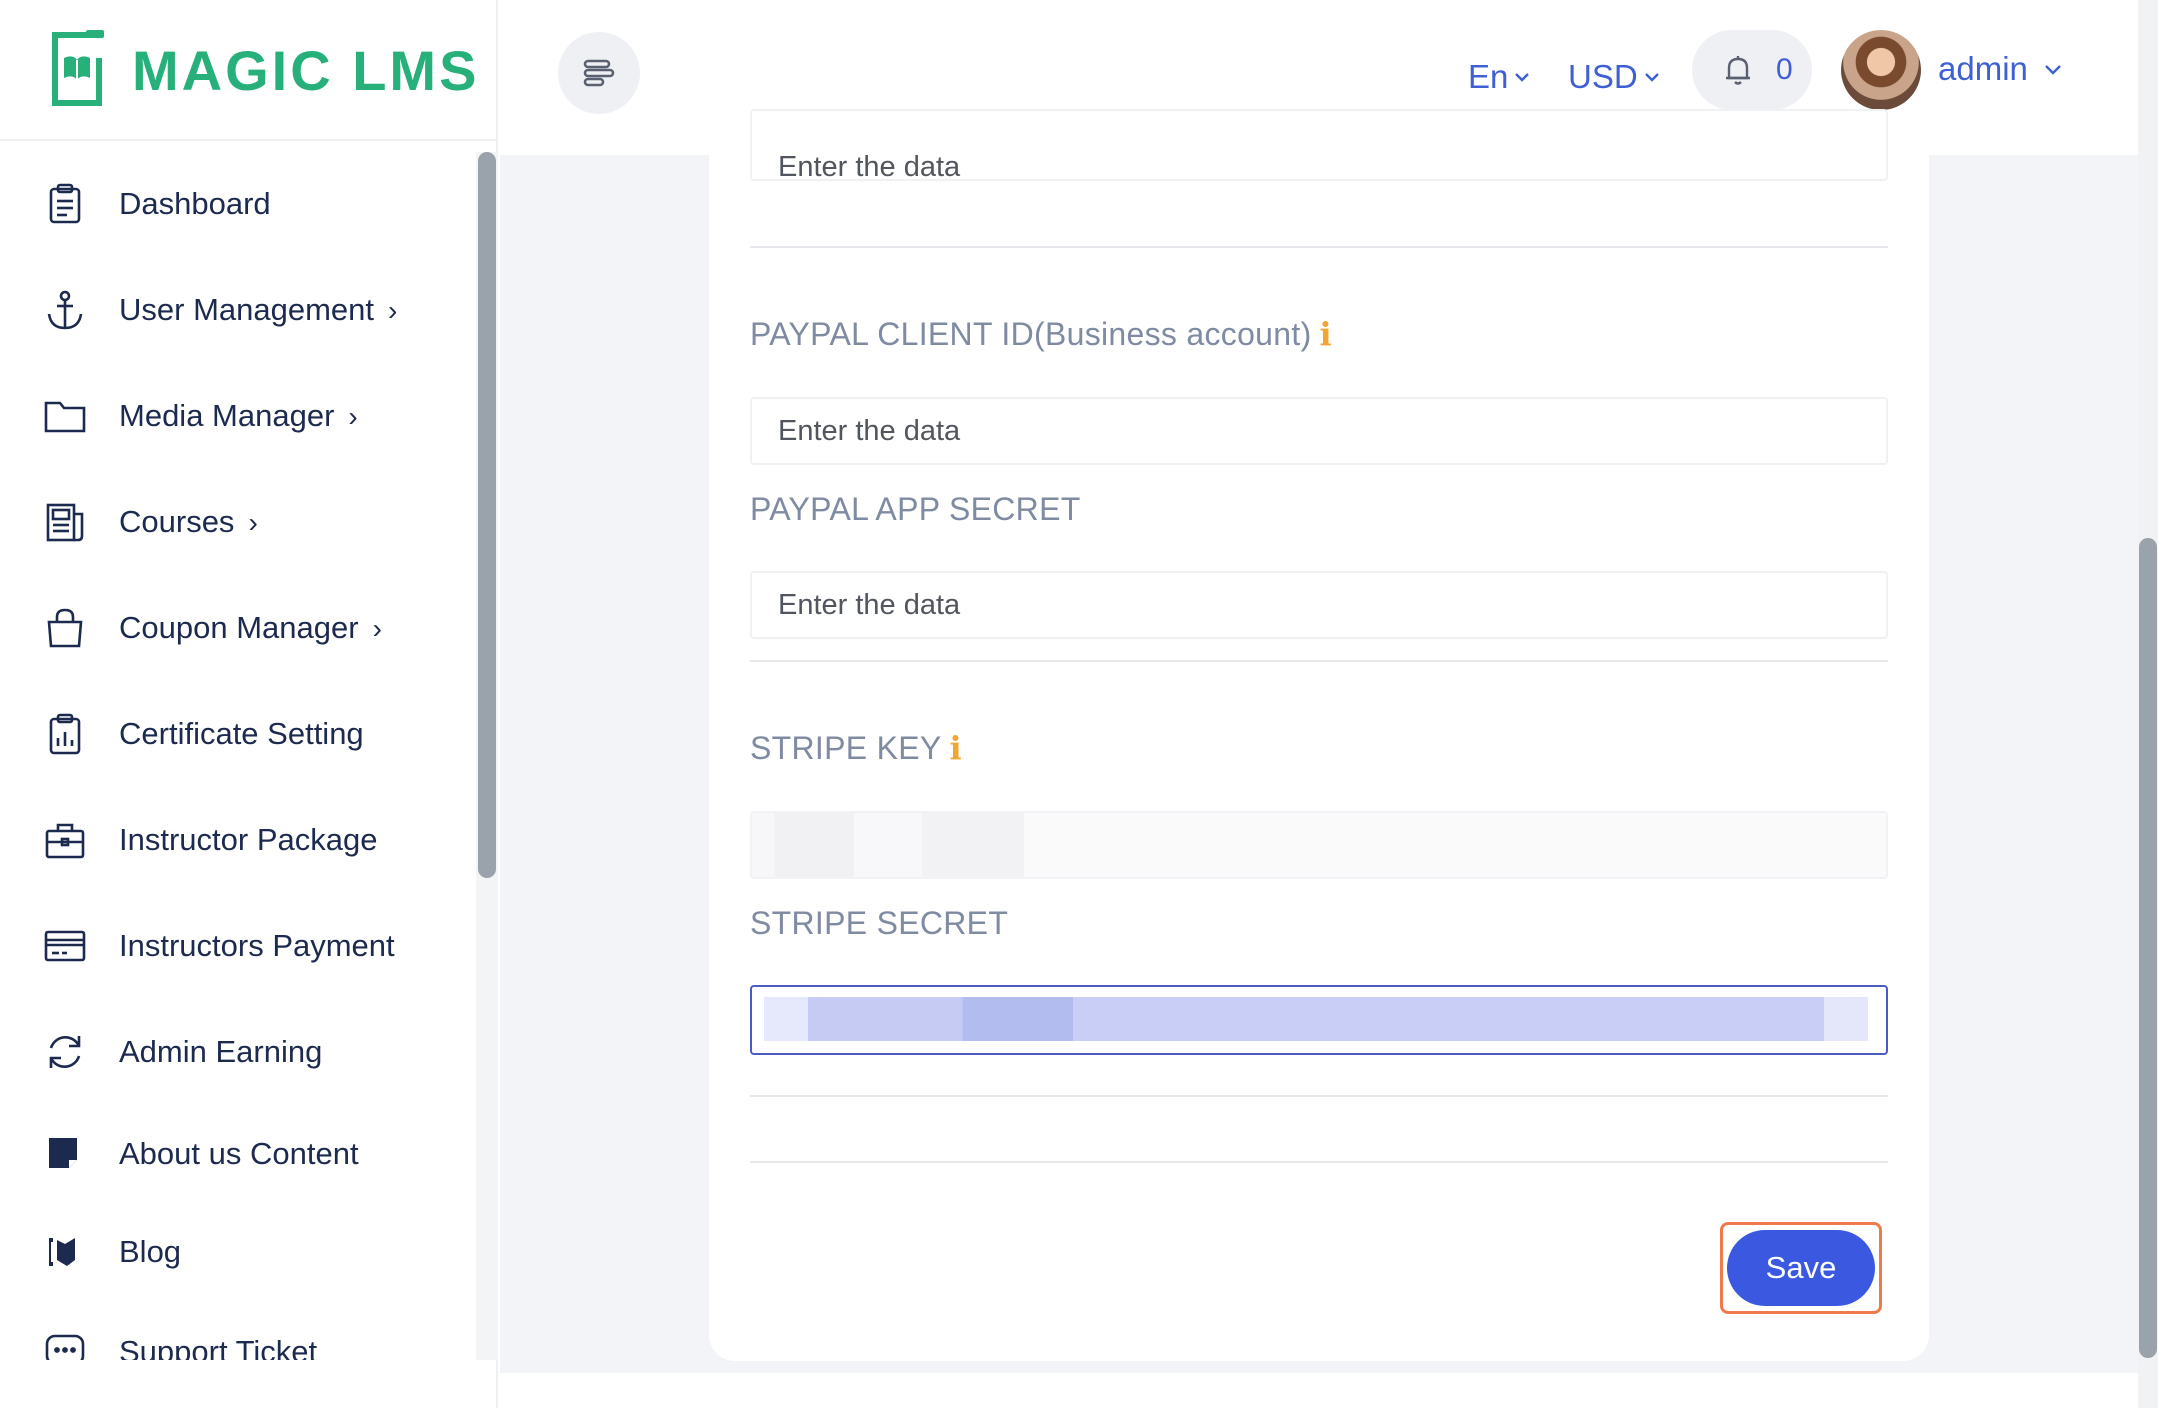 This screenshot has height=1408, width=2158. What do you see at coordinates (1319, 145) in the screenshot?
I see `top-data-input` at bounding box center [1319, 145].